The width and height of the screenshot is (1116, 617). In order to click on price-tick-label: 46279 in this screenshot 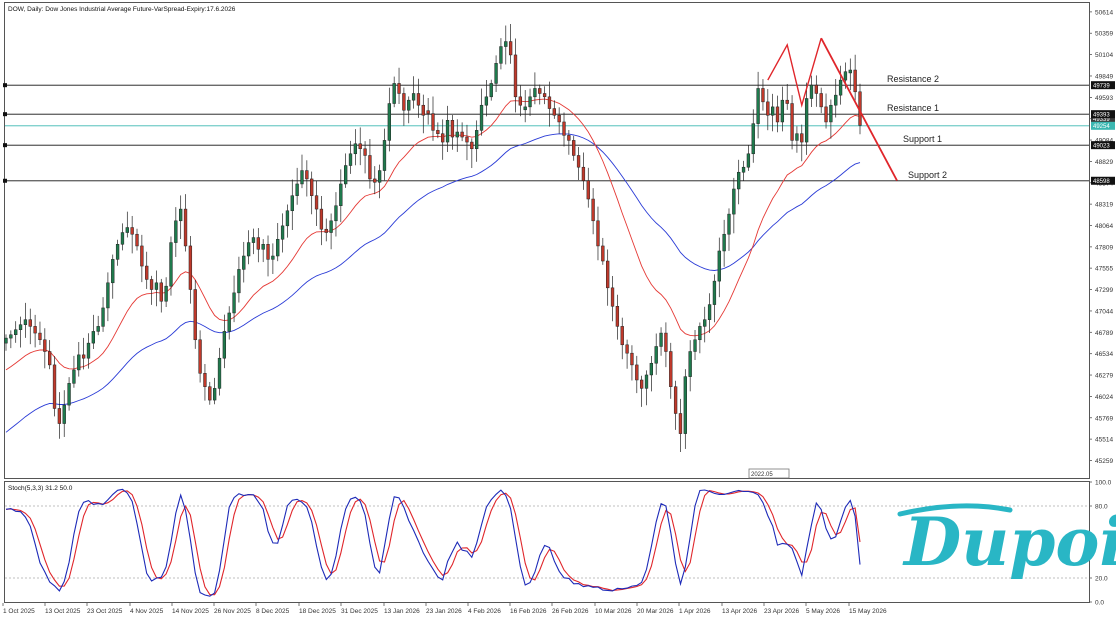, I will do `click(1104, 376)`.